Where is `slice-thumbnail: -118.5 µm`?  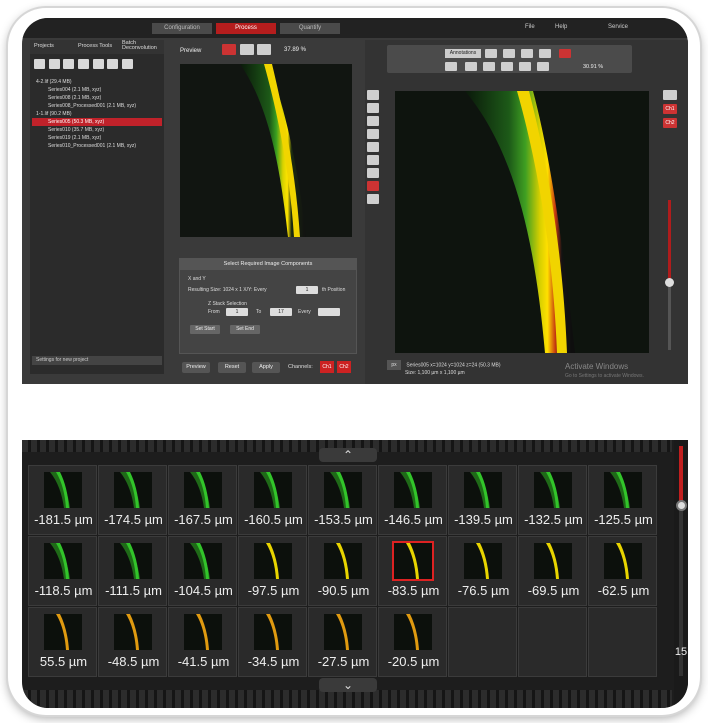 slice-thumbnail: -118.5 µm is located at coordinates (62, 571).